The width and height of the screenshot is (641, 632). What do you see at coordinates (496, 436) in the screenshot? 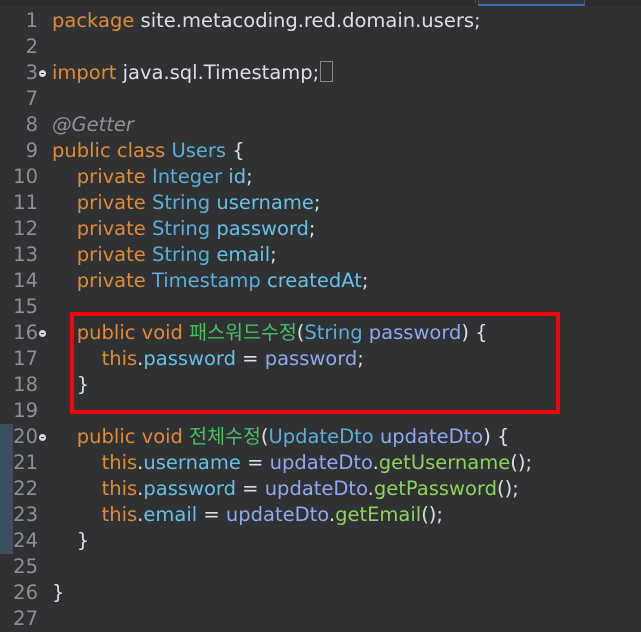
I see `code-token: ) {` at bounding box center [496, 436].